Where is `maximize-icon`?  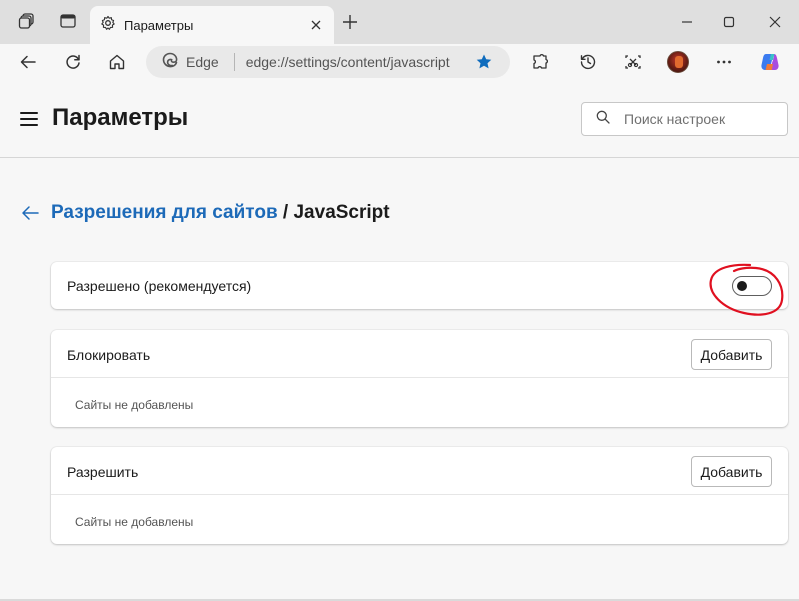 maximize-icon is located at coordinates (729, 22).